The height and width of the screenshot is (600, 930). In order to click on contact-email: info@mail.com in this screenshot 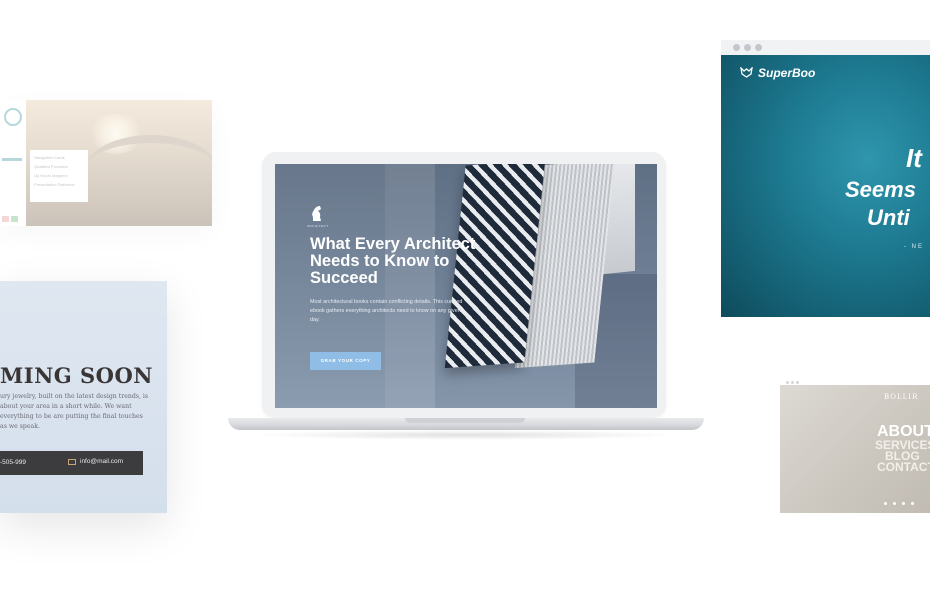, I will do `click(101, 461)`.